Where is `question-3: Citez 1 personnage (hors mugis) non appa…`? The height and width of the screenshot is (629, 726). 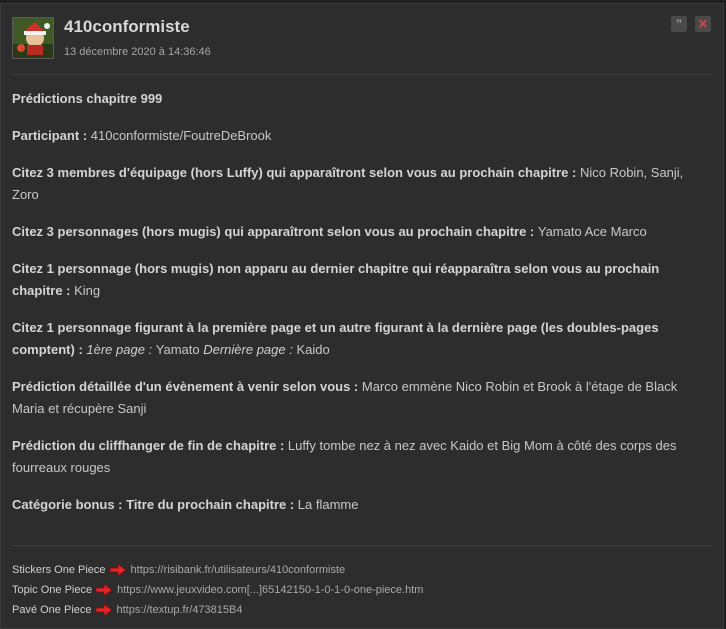 question-3: Citez 1 personnage (hors mugis) non appa… is located at coordinates (362, 280).